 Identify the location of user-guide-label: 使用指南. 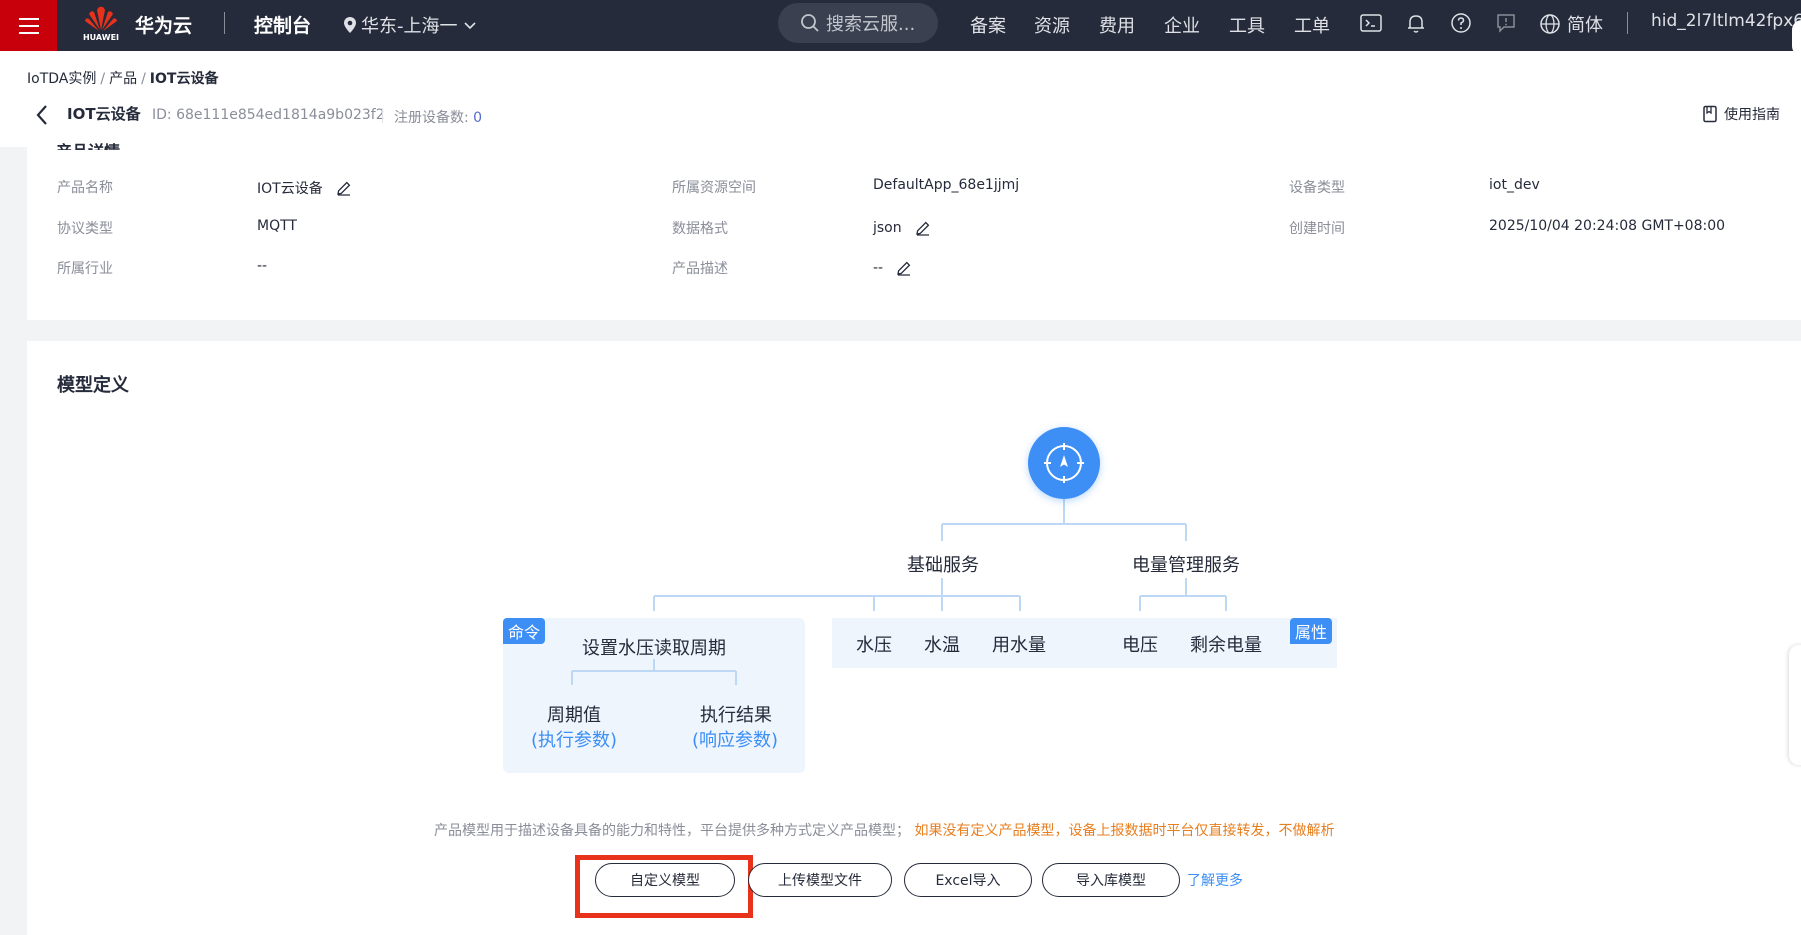
(1752, 115).